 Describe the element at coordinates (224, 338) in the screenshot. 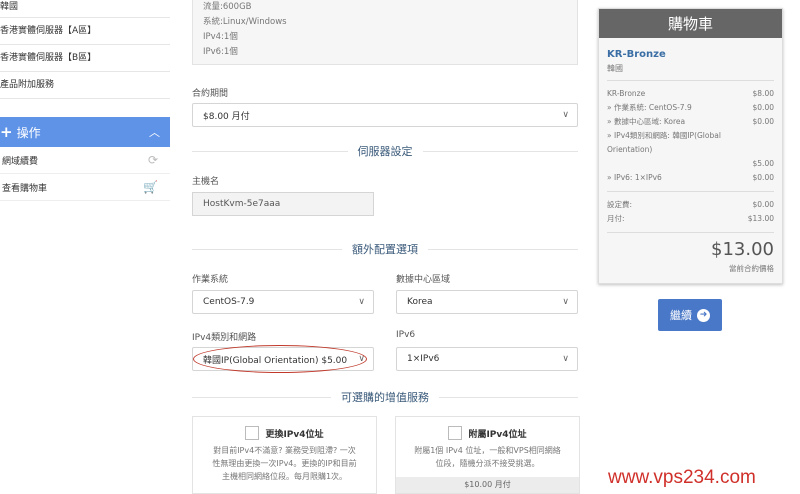

I see `ipv4-label: IPv4類別和網路` at that location.